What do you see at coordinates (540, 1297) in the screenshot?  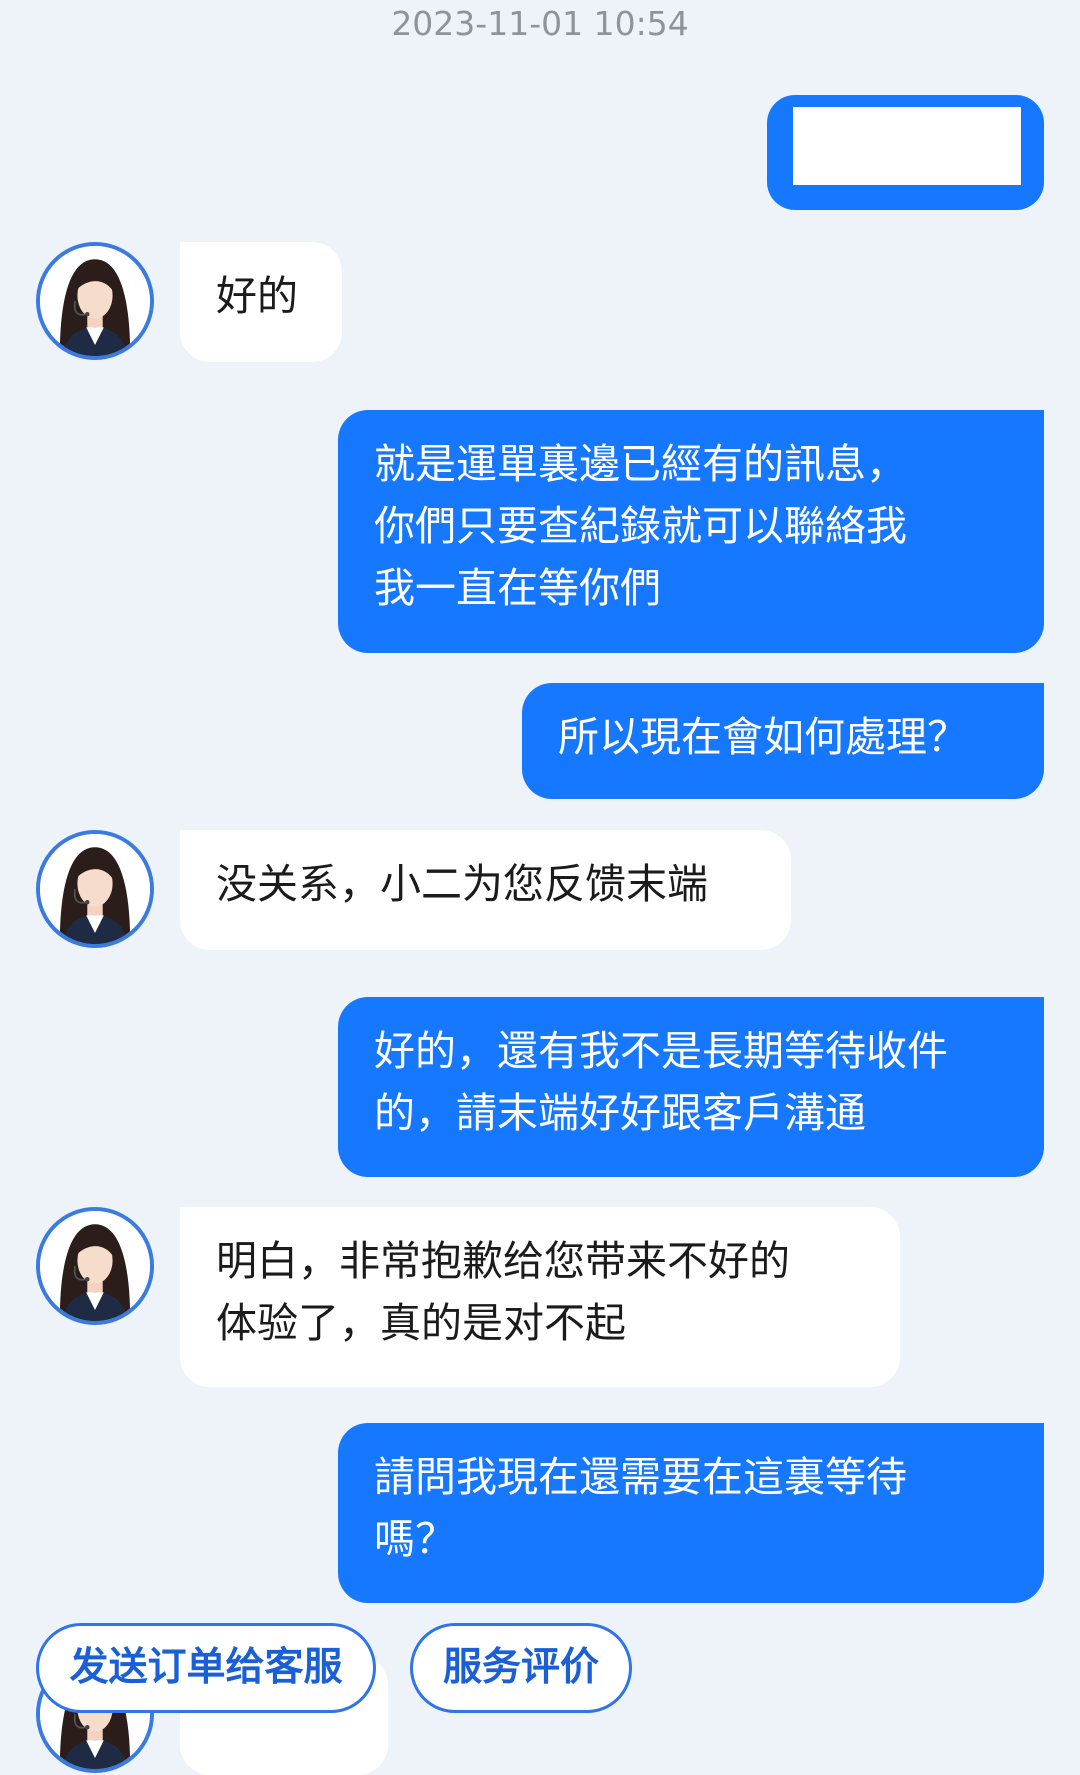 I see `agent-message-bubble: 明白，非常抱歉给您带来不好的 体验了，真的是对不起` at bounding box center [540, 1297].